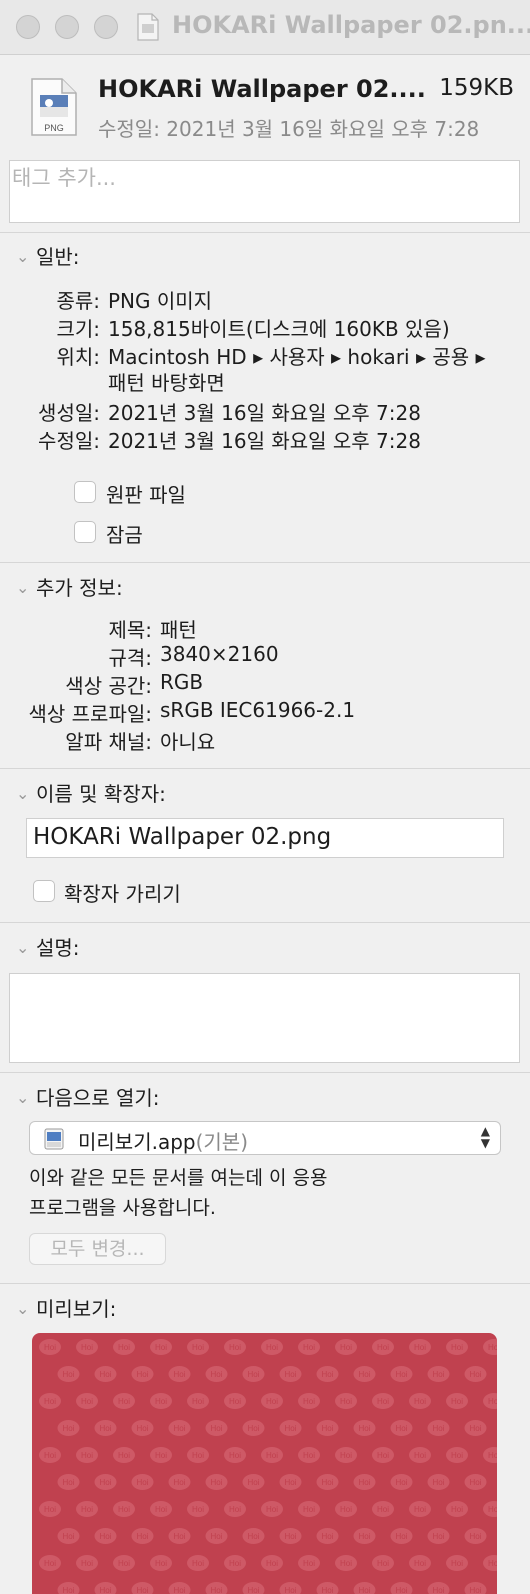 This screenshot has width=530, height=1594. I want to click on hide-extension-checkbox, so click(44, 891).